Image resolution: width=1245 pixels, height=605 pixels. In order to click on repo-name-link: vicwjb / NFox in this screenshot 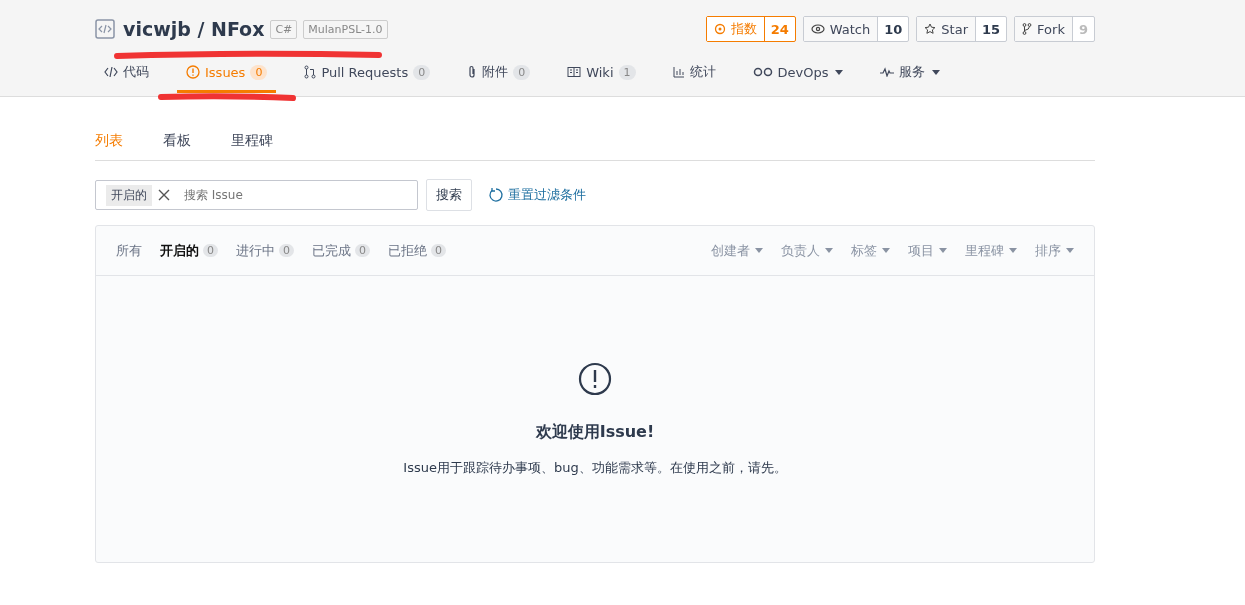, I will do `click(194, 29)`.